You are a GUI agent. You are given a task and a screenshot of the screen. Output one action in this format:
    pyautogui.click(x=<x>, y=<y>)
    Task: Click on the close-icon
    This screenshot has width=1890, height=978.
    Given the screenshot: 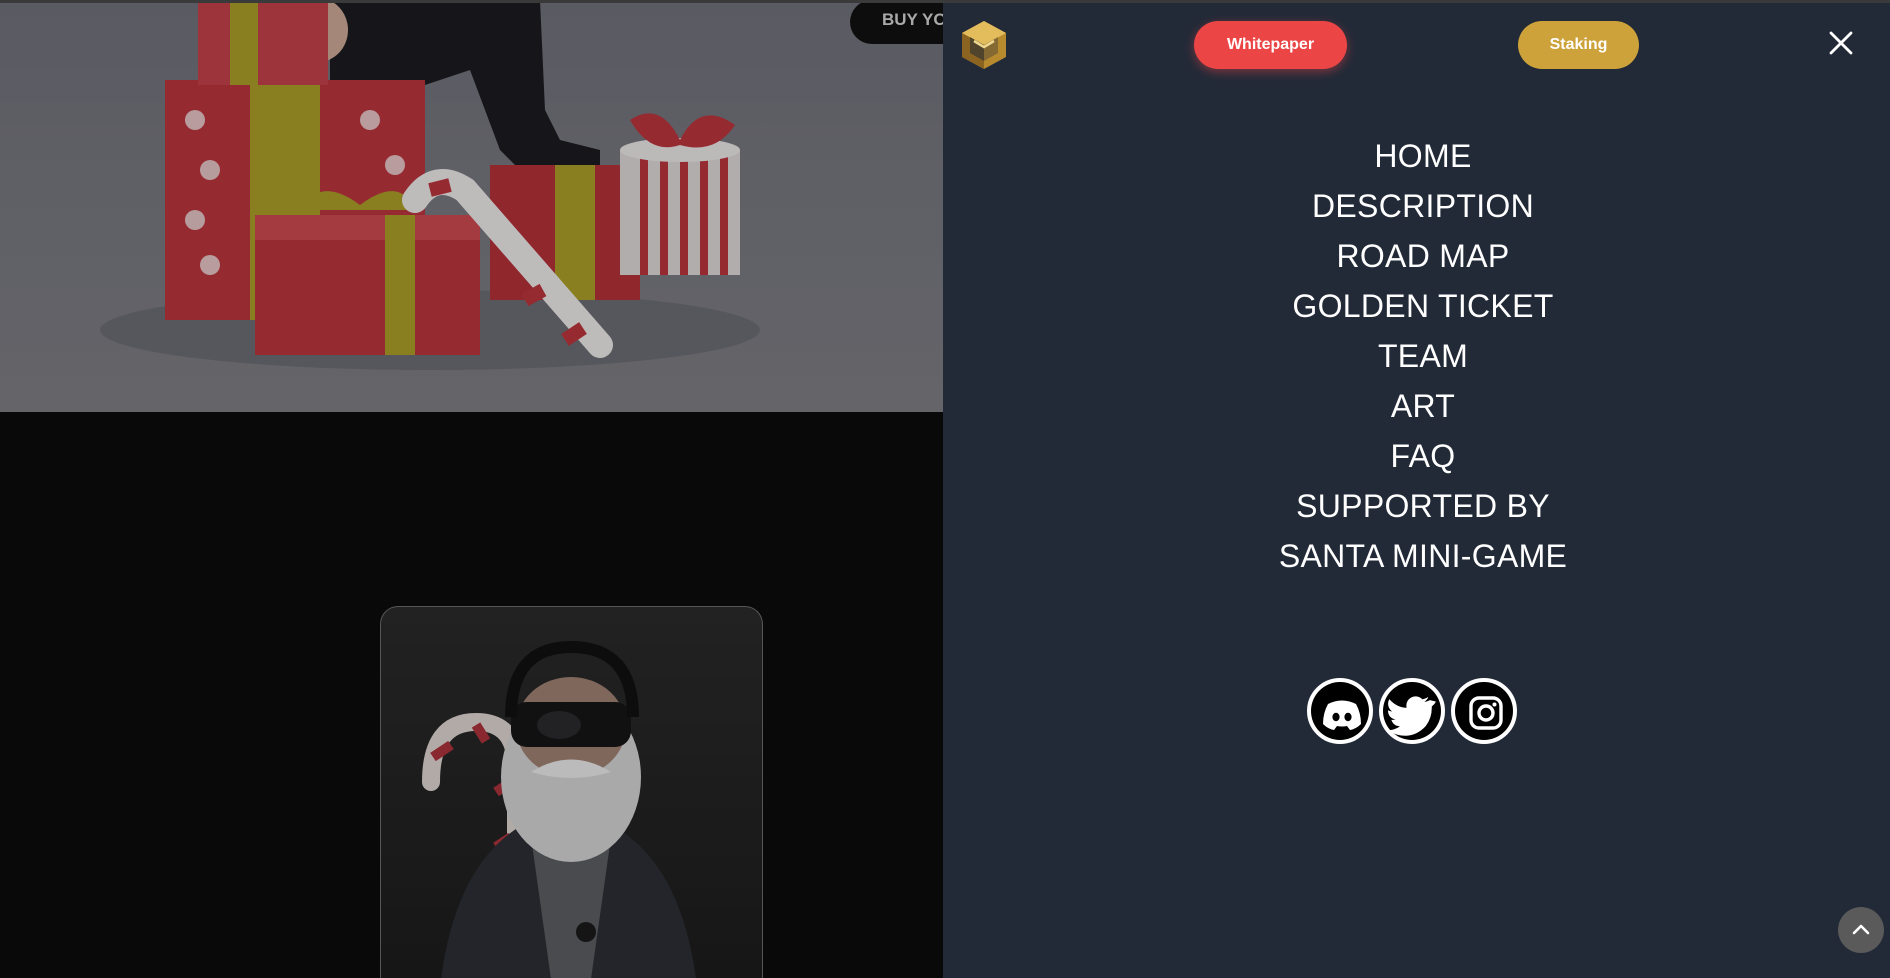 What is the action you would take?
    pyautogui.click(x=1841, y=43)
    